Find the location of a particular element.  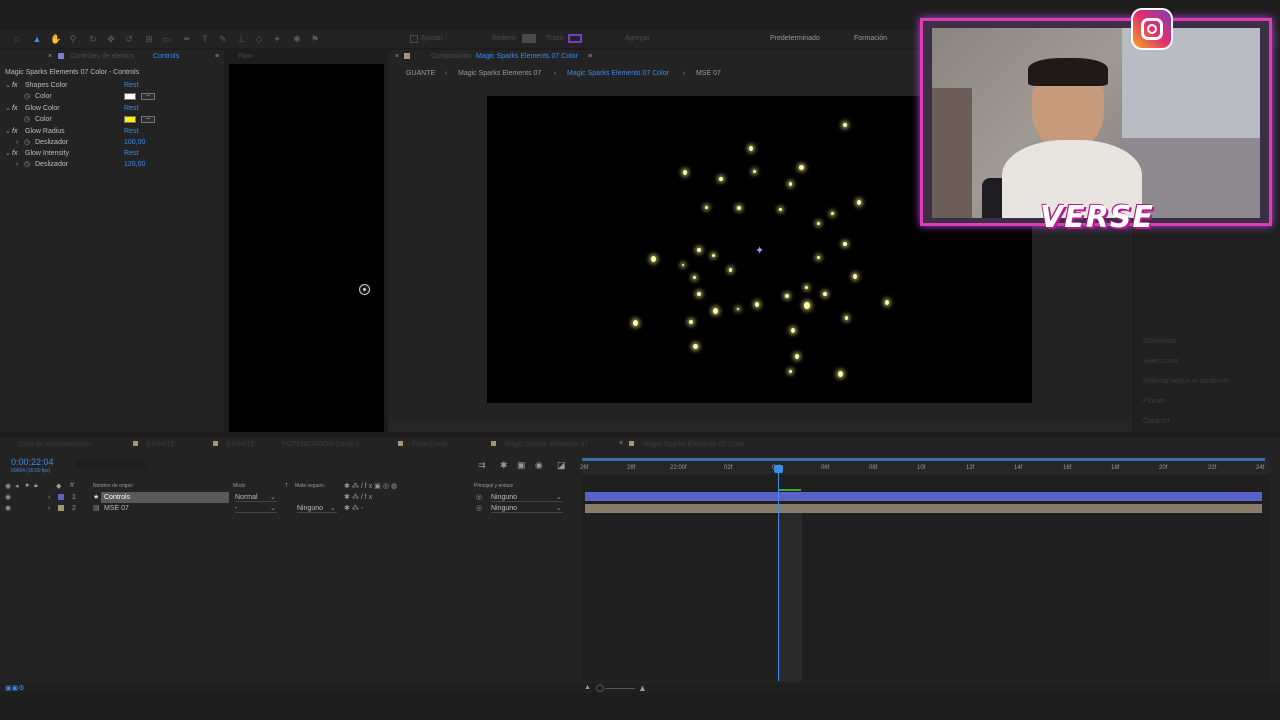

source-name-header: Nombre de origen is located at coordinates (113, 486).